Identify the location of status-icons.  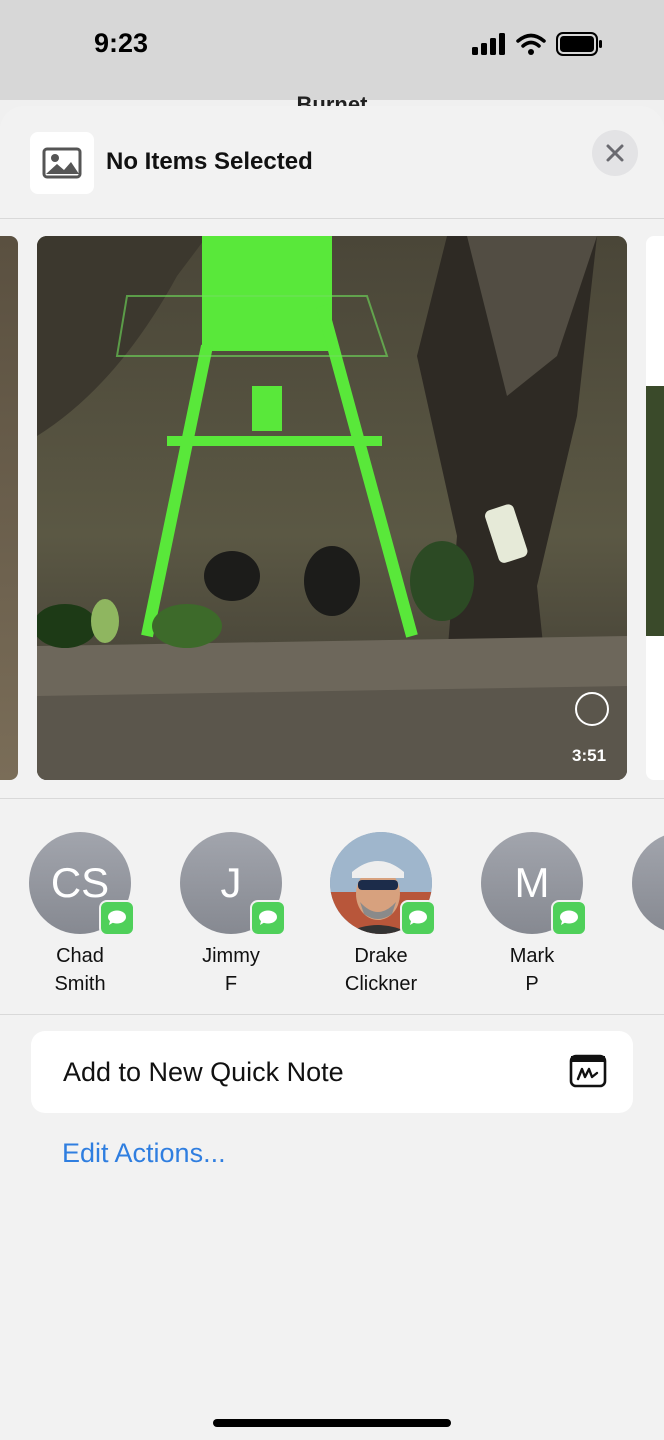
(538, 44).